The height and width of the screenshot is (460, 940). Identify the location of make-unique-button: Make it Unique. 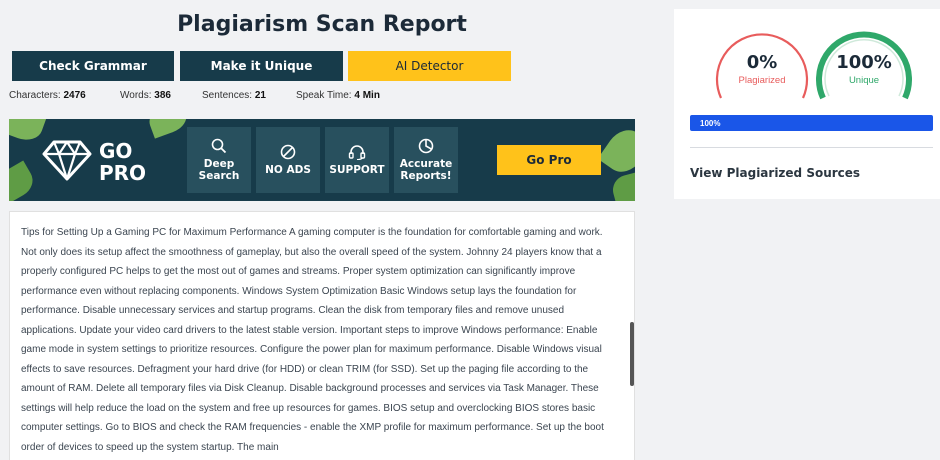
(261, 66).